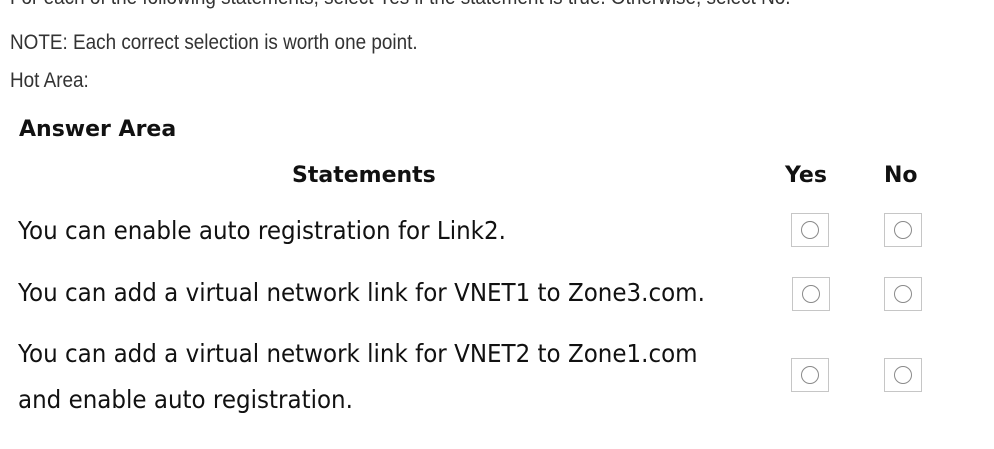  I want to click on answer-area-title: Answer Area, so click(98, 129).